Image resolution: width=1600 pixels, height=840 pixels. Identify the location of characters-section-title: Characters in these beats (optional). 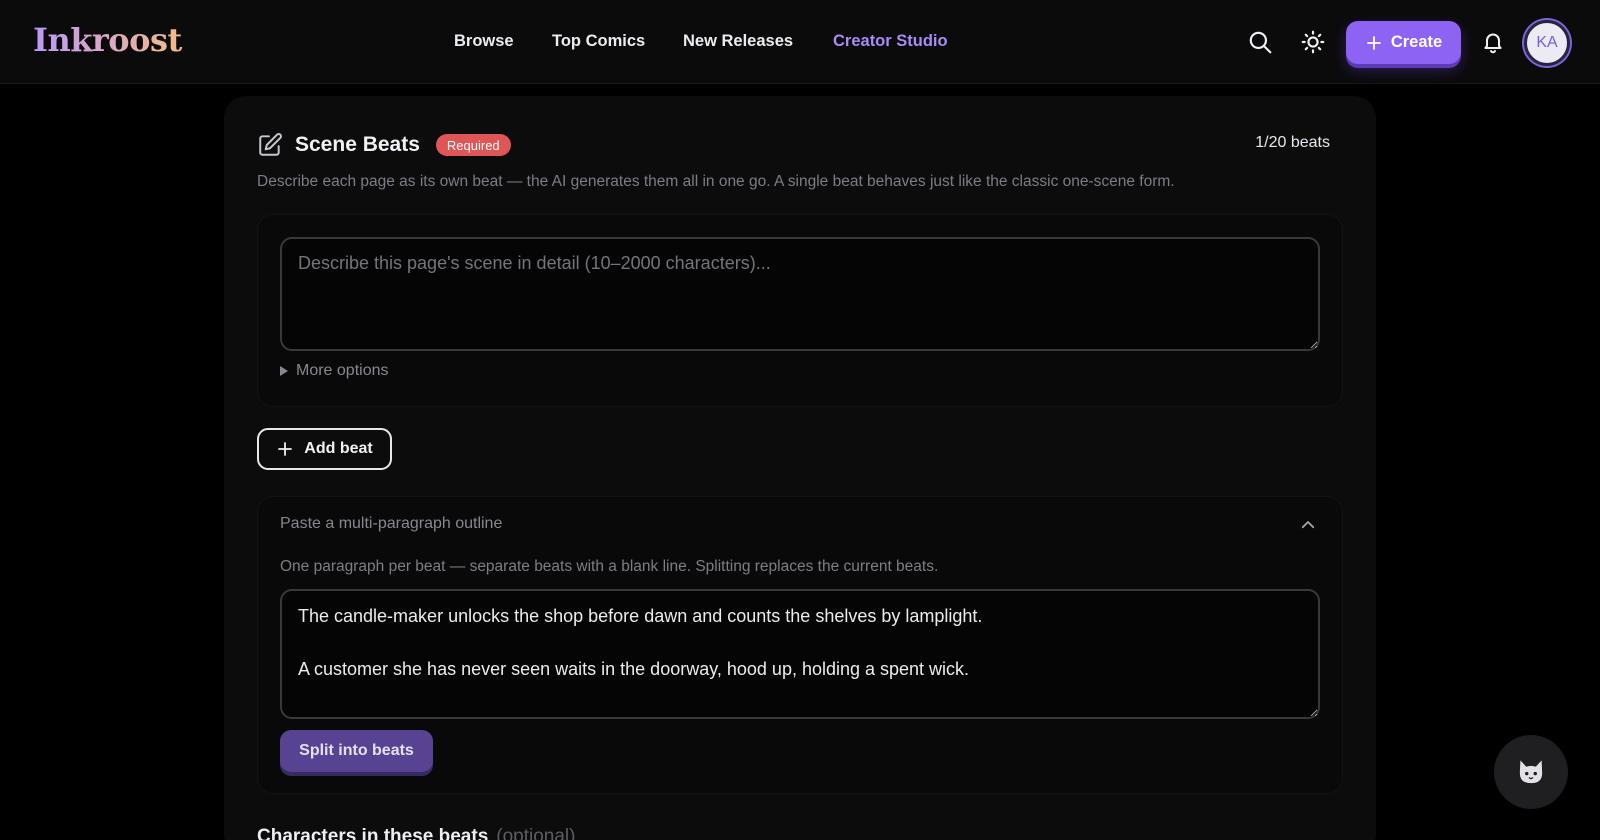
(416, 833).